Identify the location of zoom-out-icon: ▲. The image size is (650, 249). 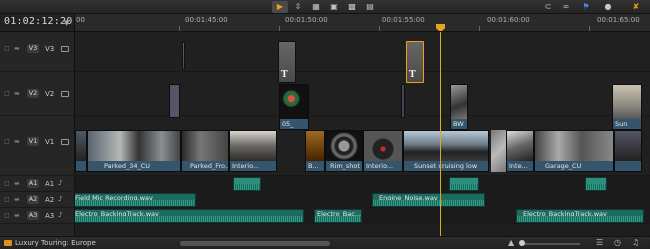
(511, 242).